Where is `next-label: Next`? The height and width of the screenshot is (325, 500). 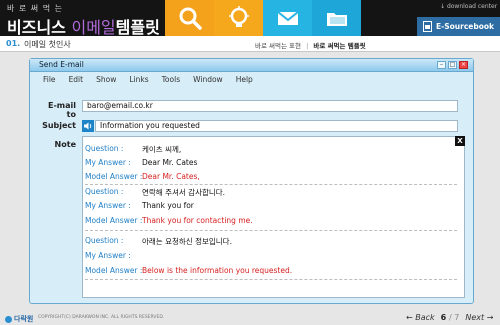
next-label: Next is located at coordinates (475, 317).